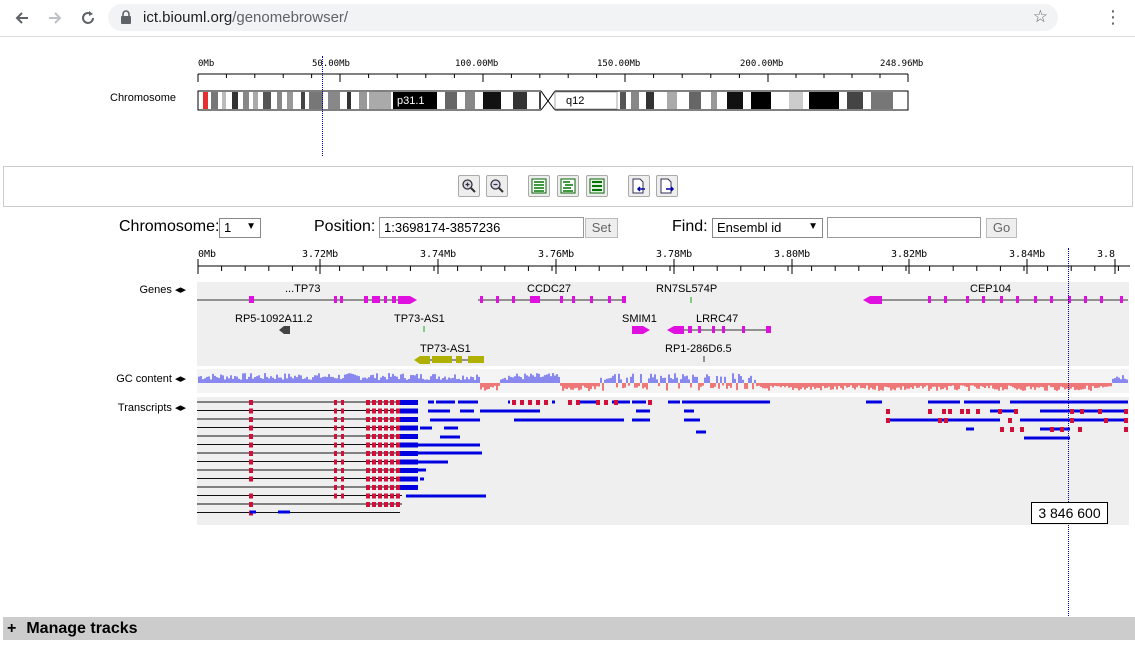  Describe the element at coordinates (717, 319) in the screenshot. I see `gene-label: LRRC47` at that location.